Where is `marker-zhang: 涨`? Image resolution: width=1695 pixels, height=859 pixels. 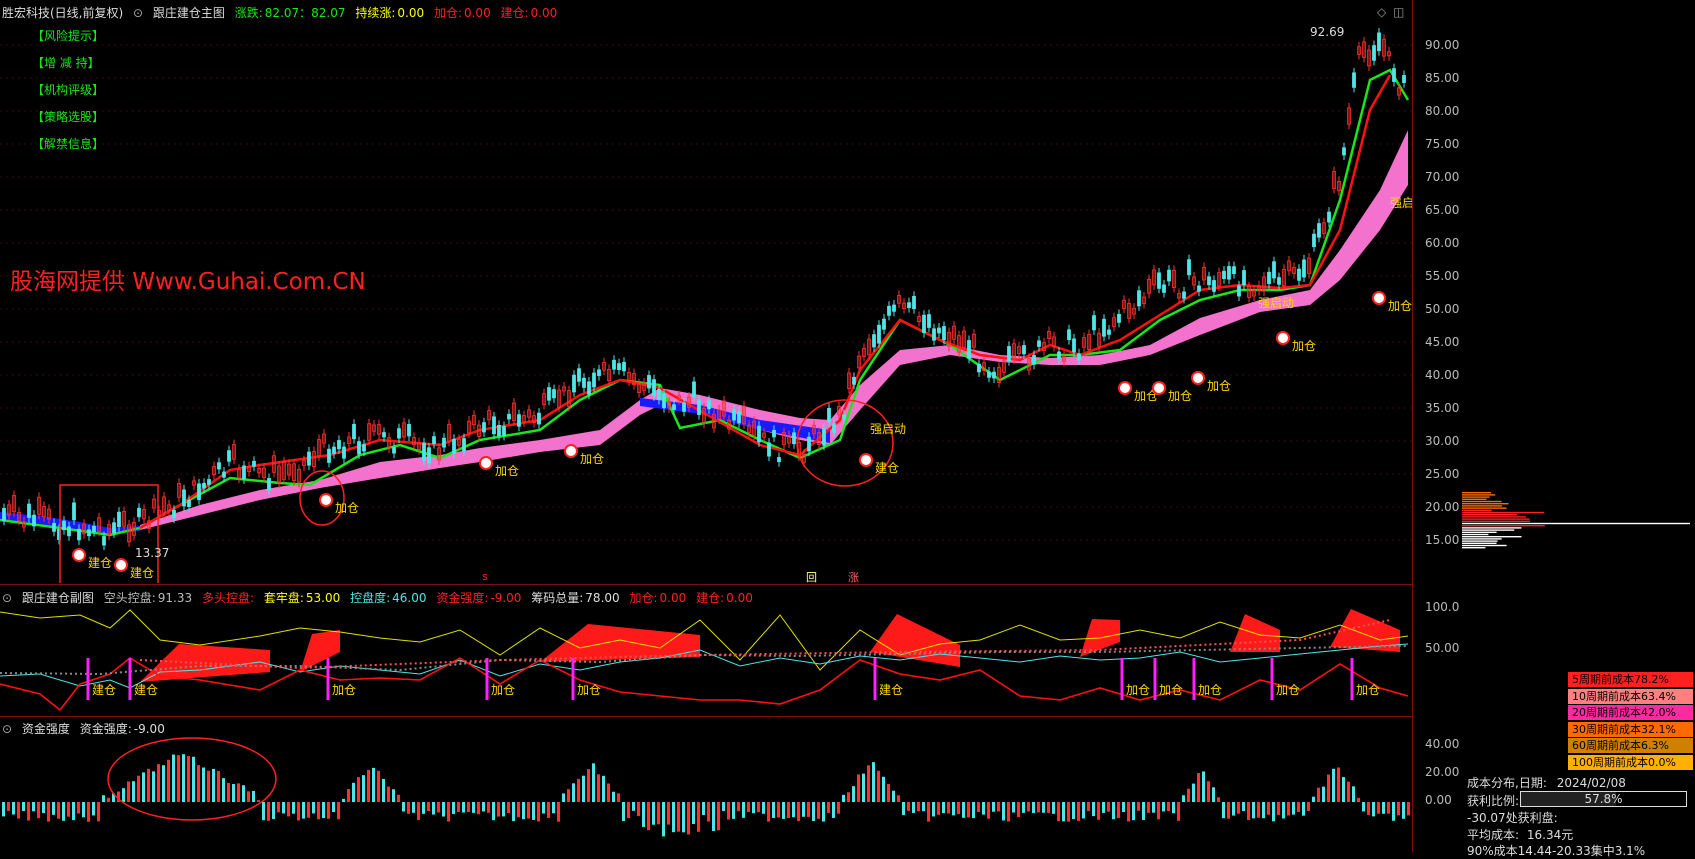
marker-zhang: 涨 is located at coordinates (853, 577).